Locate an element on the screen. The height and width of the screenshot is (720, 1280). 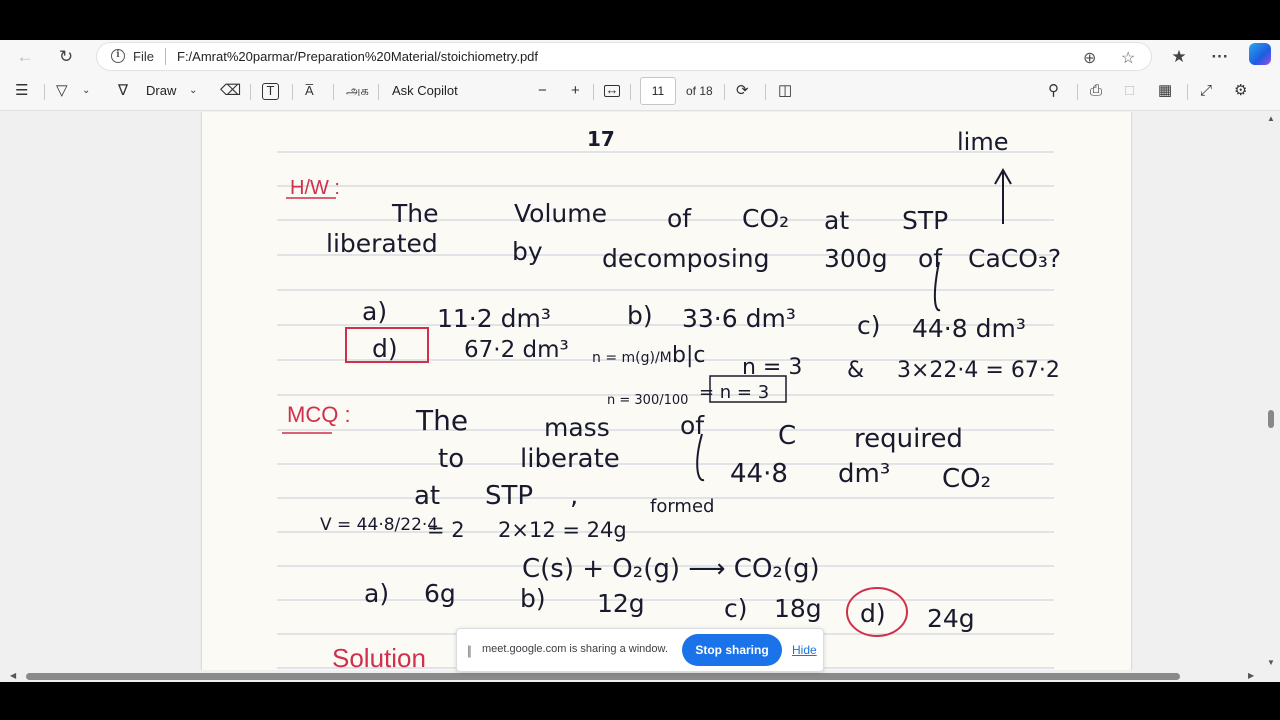
scroll-left-icon: ◀ is located at coordinates (13, 675).